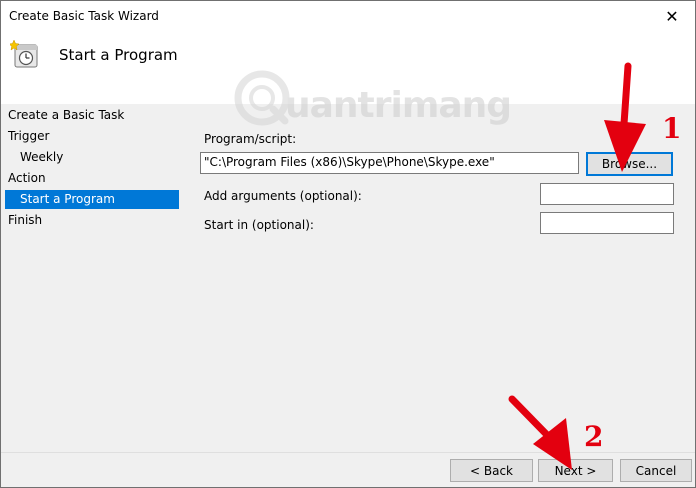  Describe the element at coordinates (259, 225) in the screenshot. I see `start-in-label: Start in (optional):` at that location.